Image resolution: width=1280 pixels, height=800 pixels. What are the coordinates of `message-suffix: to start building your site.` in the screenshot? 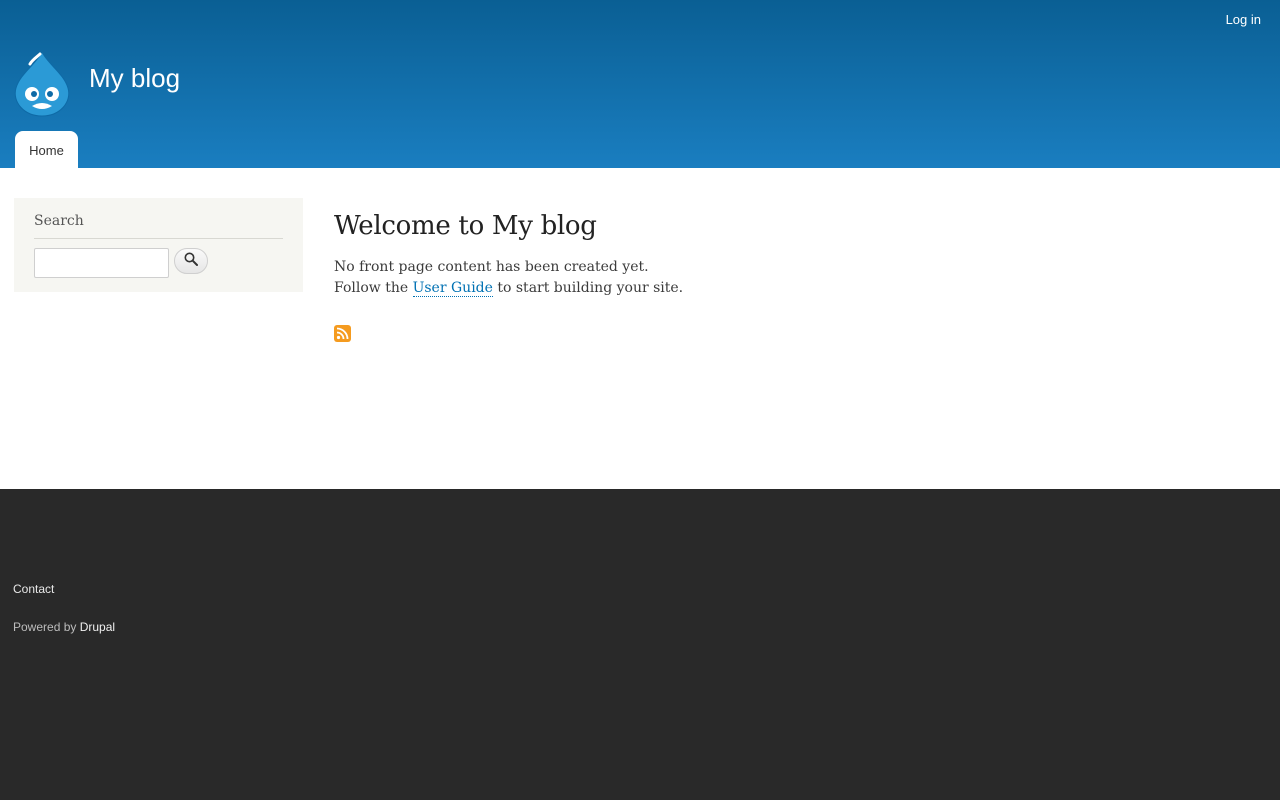 It's located at (588, 288).